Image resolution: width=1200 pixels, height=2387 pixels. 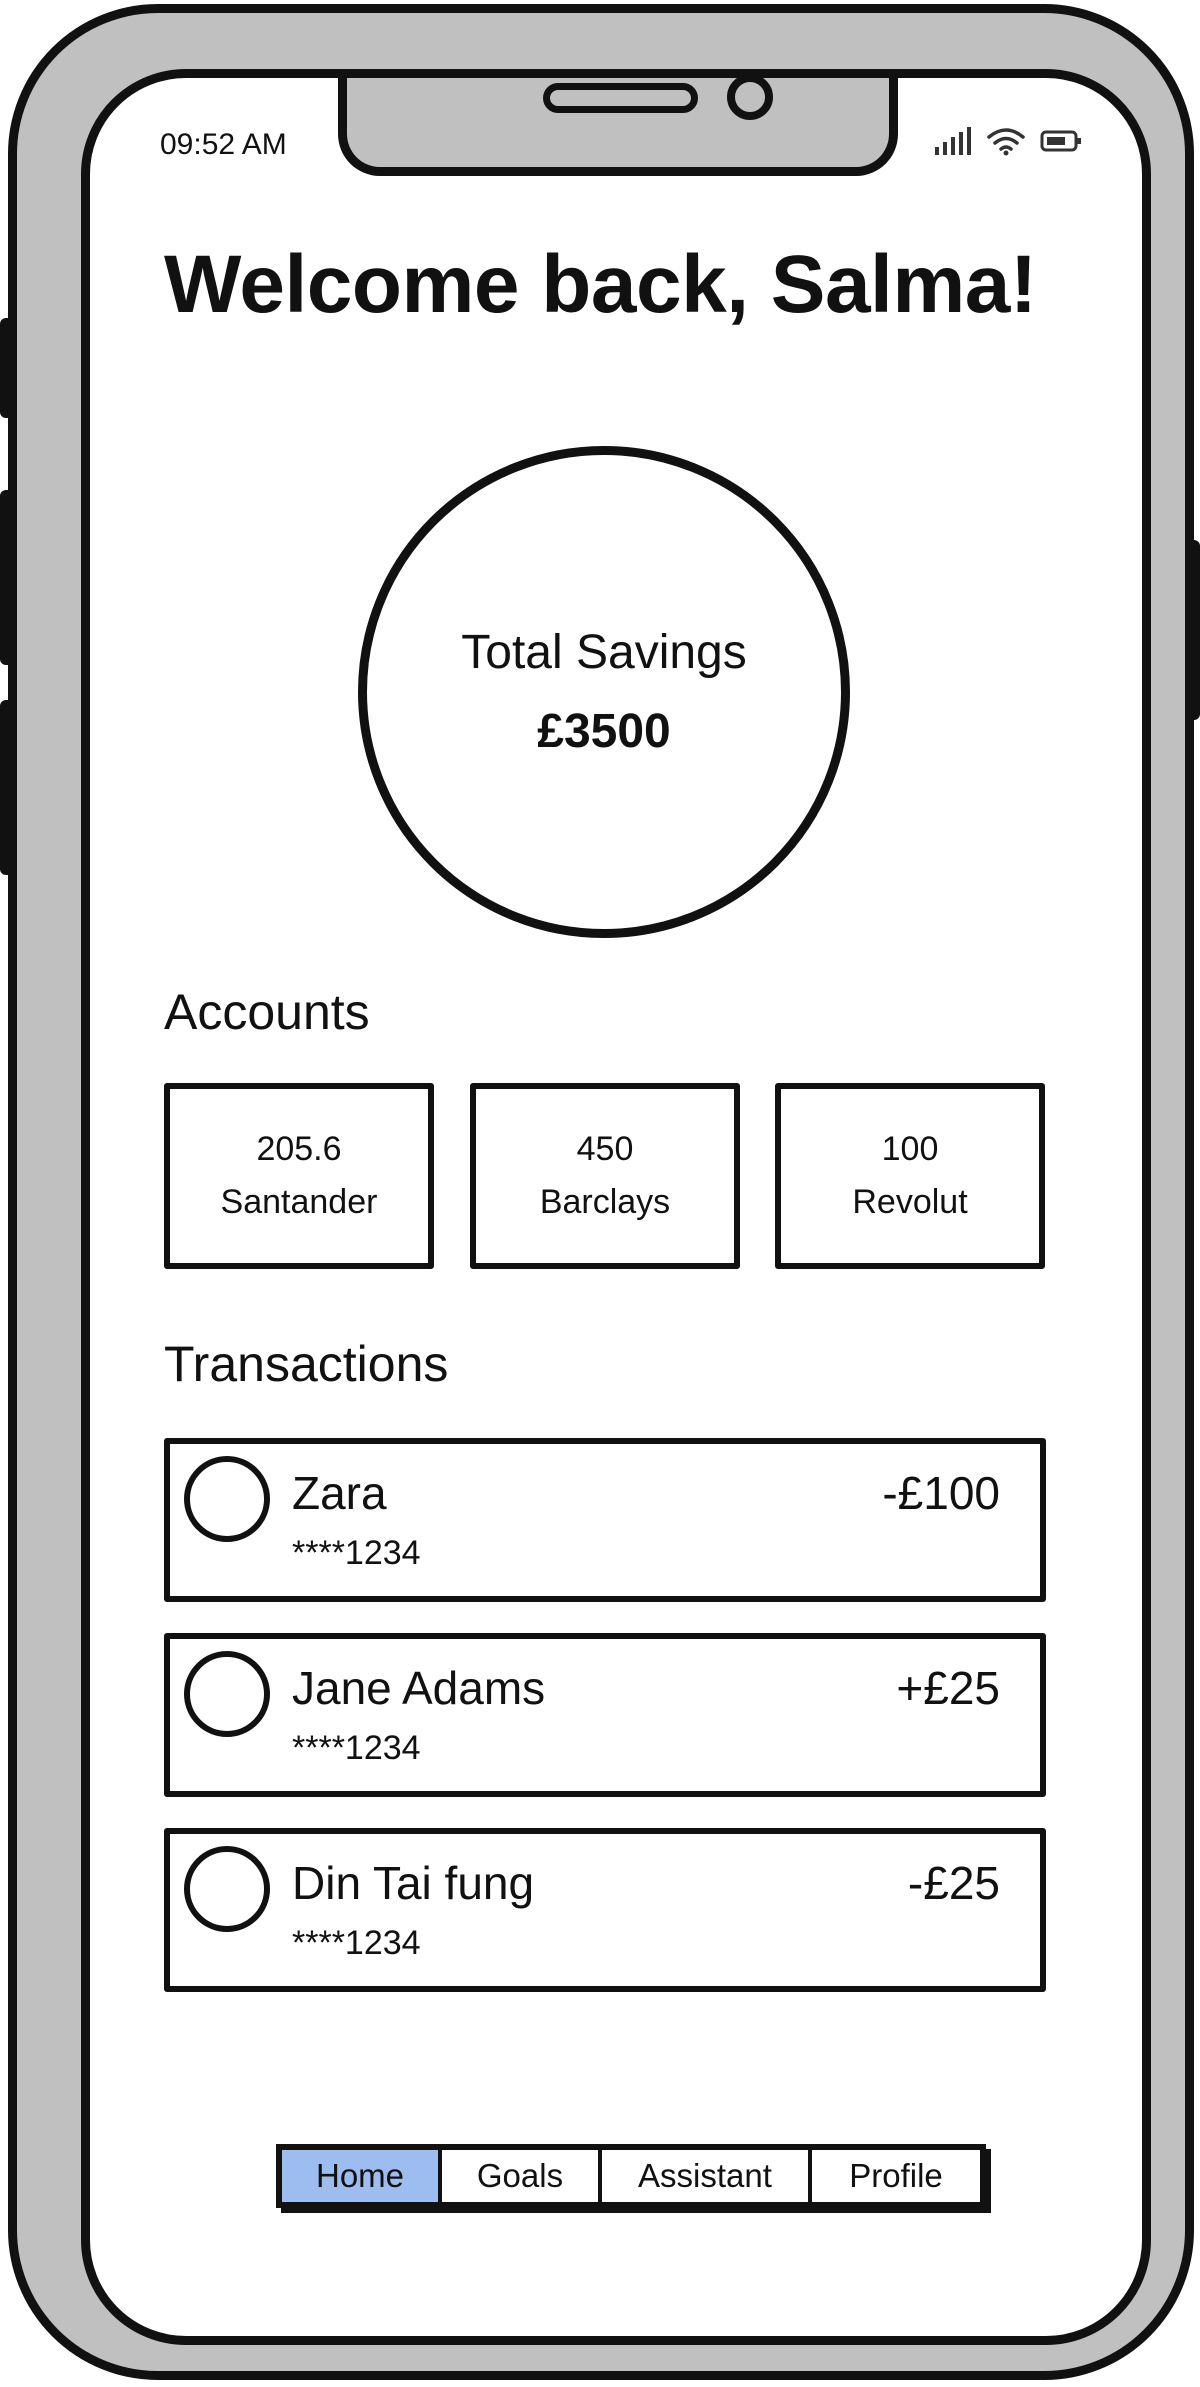 What do you see at coordinates (707, 2176) in the screenshot?
I see `tab-assistant: Assistant` at bounding box center [707, 2176].